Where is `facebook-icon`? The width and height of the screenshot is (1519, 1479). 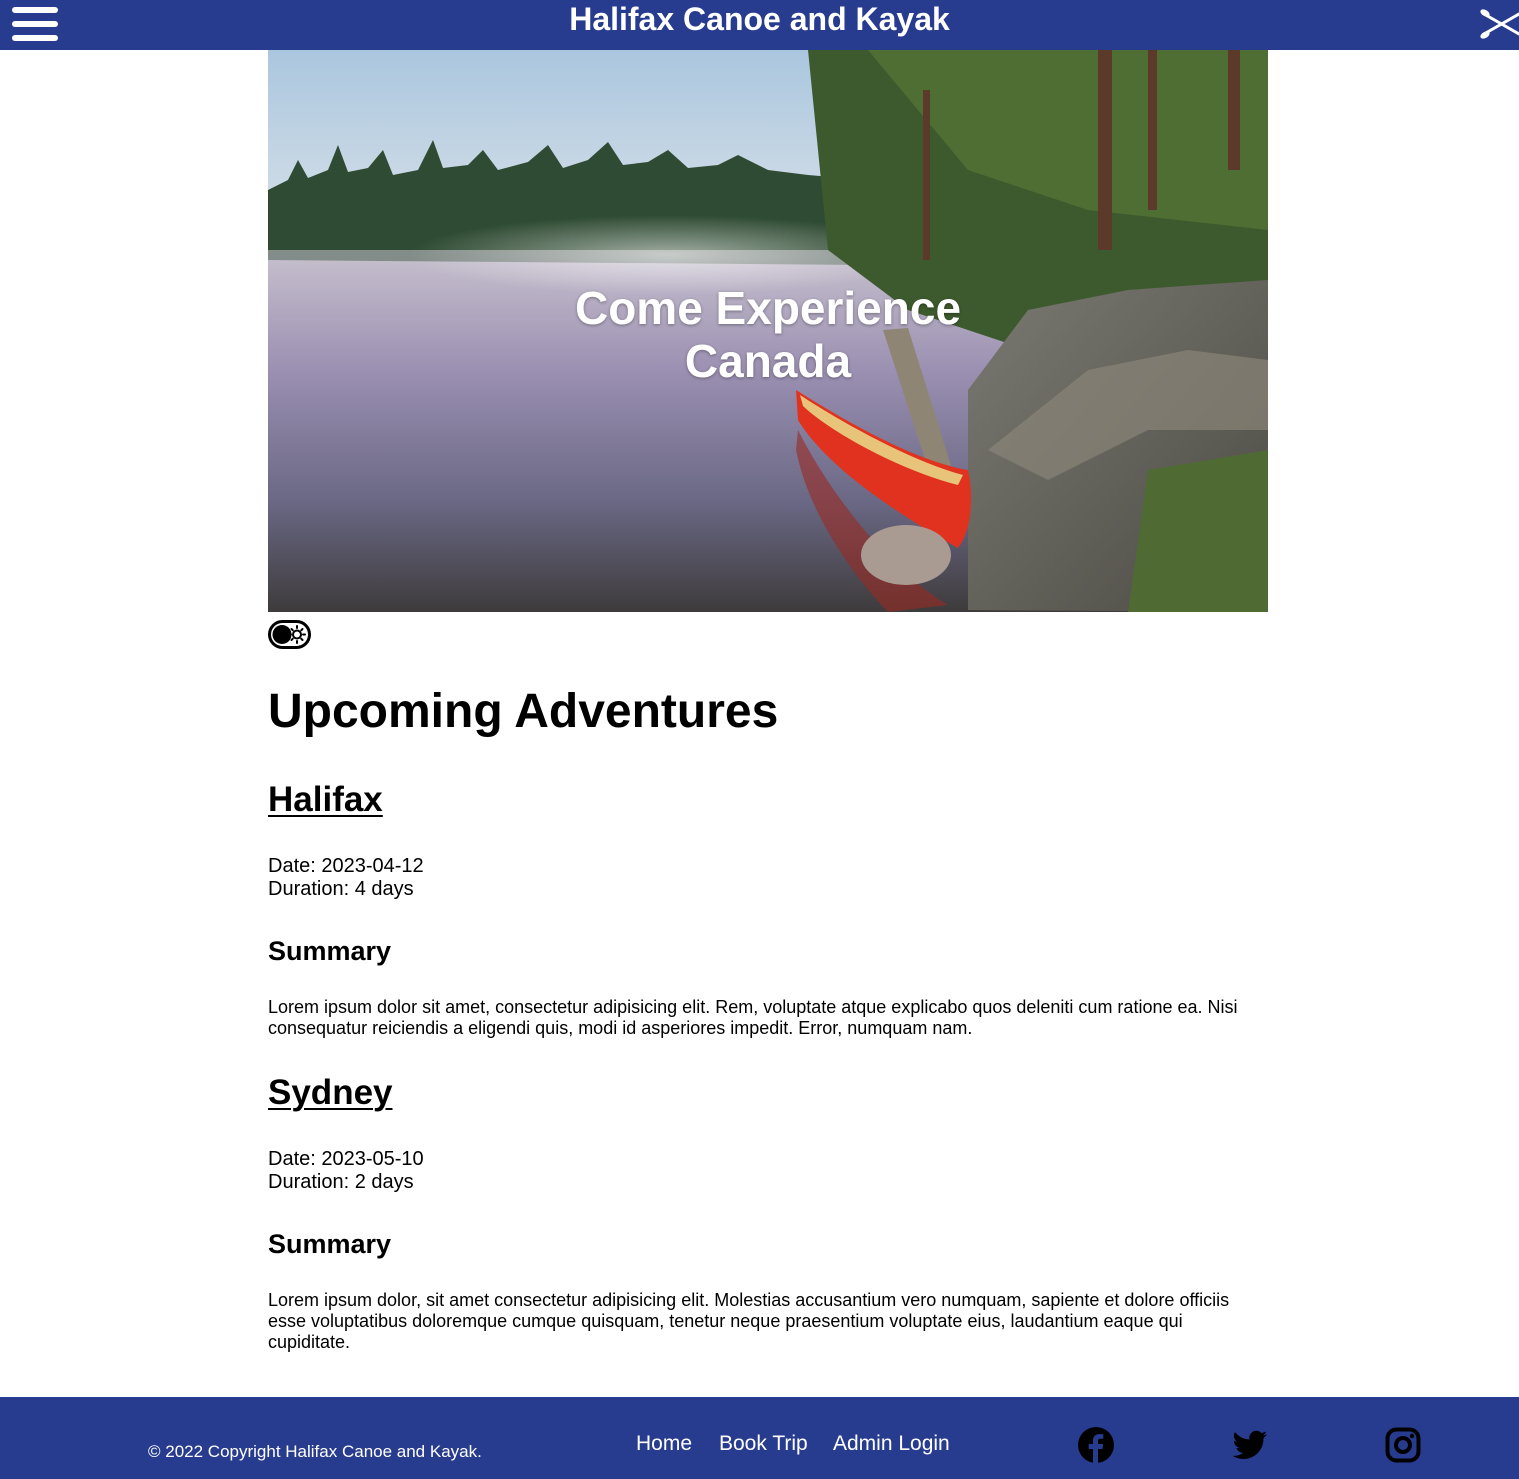 facebook-icon is located at coordinates (1096, 1445).